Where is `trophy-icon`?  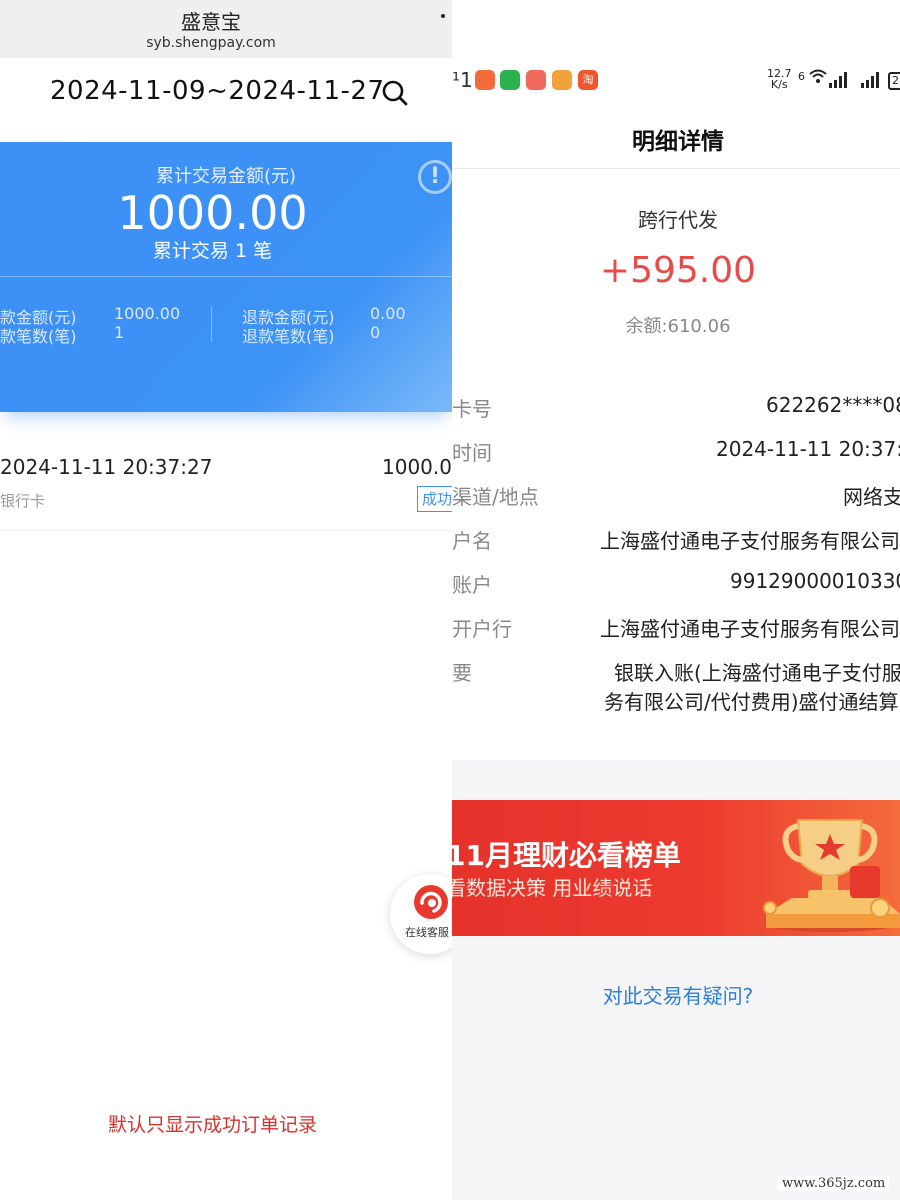 trophy-icon is located at coordinates (831, 875).